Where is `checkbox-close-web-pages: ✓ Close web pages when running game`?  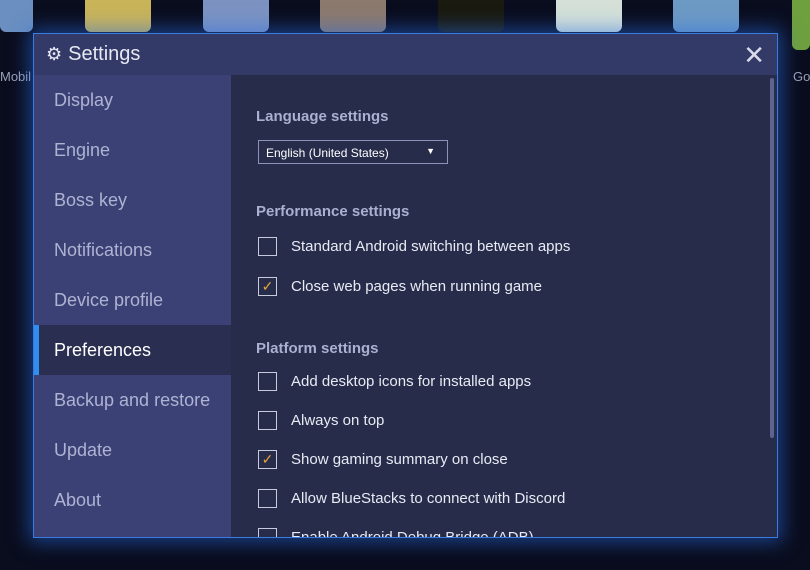 checkbox-close-web-pages: ✓ Close web pages when running game is located at coordinates (400, 286).